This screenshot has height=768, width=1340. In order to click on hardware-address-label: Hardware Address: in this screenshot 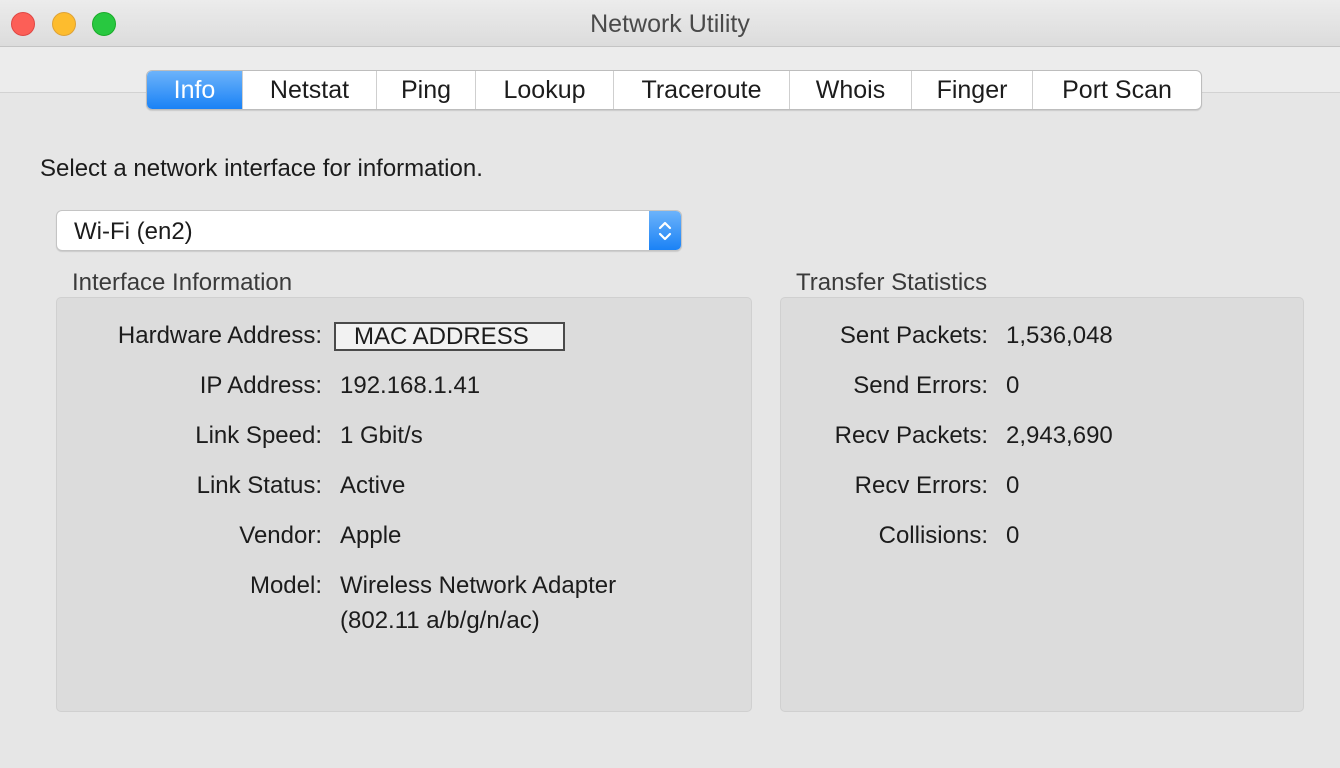, I will do `click(219, 335)`.